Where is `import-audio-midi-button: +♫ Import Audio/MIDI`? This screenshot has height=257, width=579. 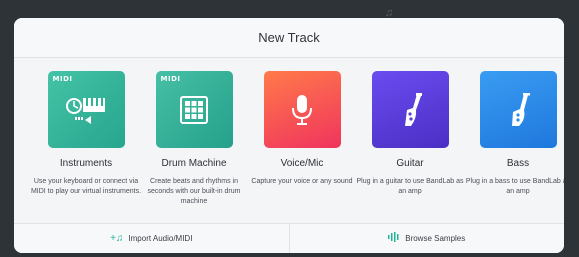 import-audio-midi-button: +♫ Import Audio/MIDI is located at coordinates (151, 238).